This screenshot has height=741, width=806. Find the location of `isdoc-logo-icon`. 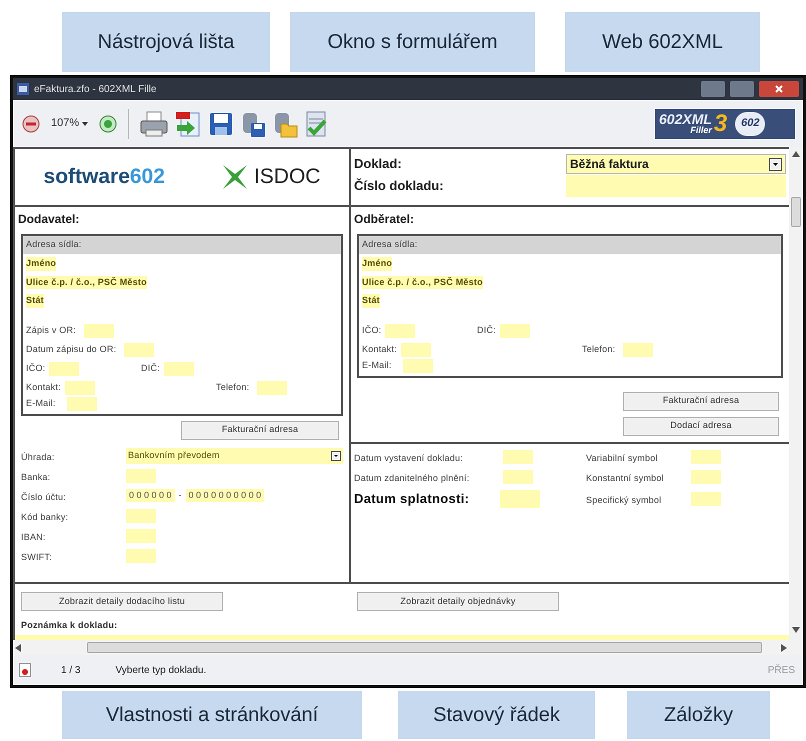

isdoc-logo-icon is located at coordinates (235, 177).